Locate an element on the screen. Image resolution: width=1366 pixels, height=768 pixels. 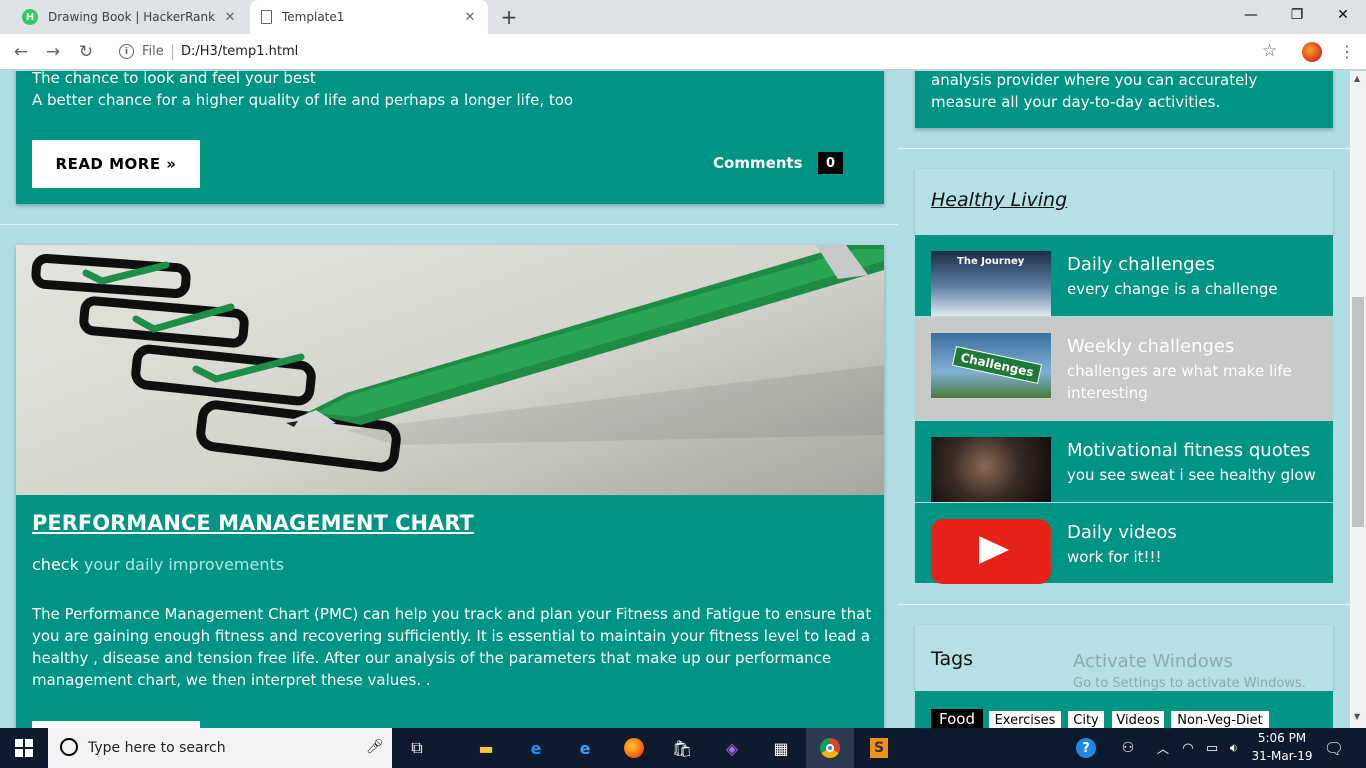
search-icon is located at coordinates (69, 747).